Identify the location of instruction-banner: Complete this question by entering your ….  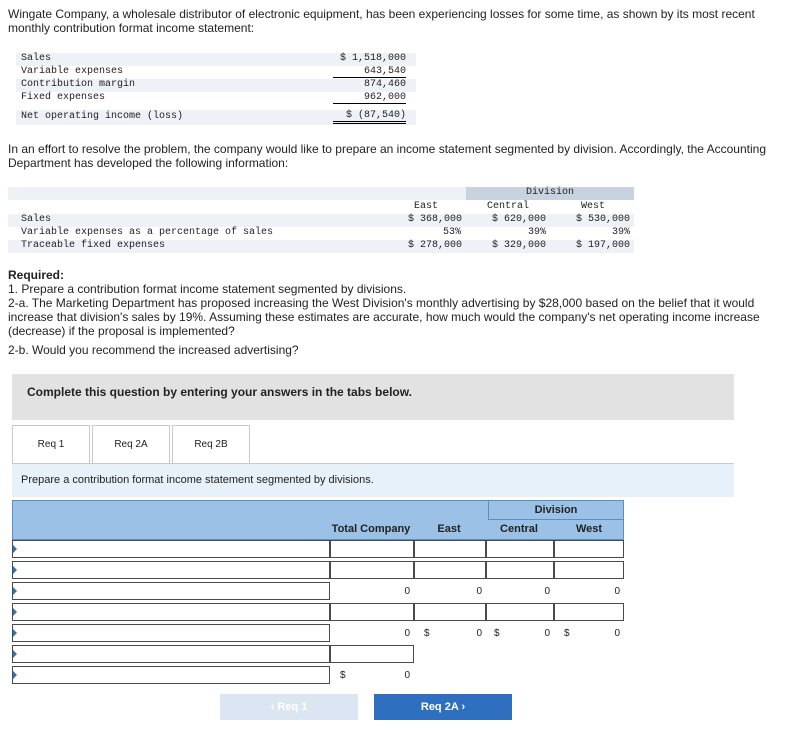
(373, 397).